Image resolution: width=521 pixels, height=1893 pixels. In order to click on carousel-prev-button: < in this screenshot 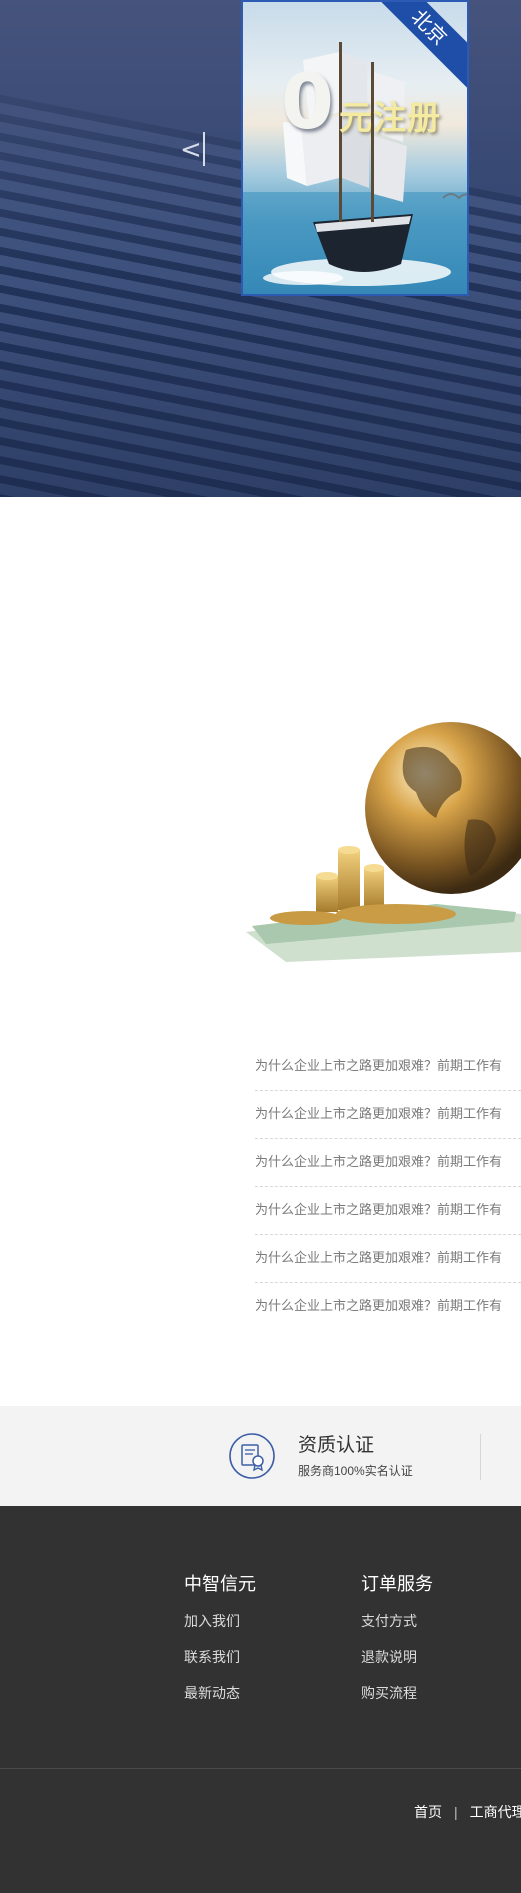, I will do `click(192, 148)`.